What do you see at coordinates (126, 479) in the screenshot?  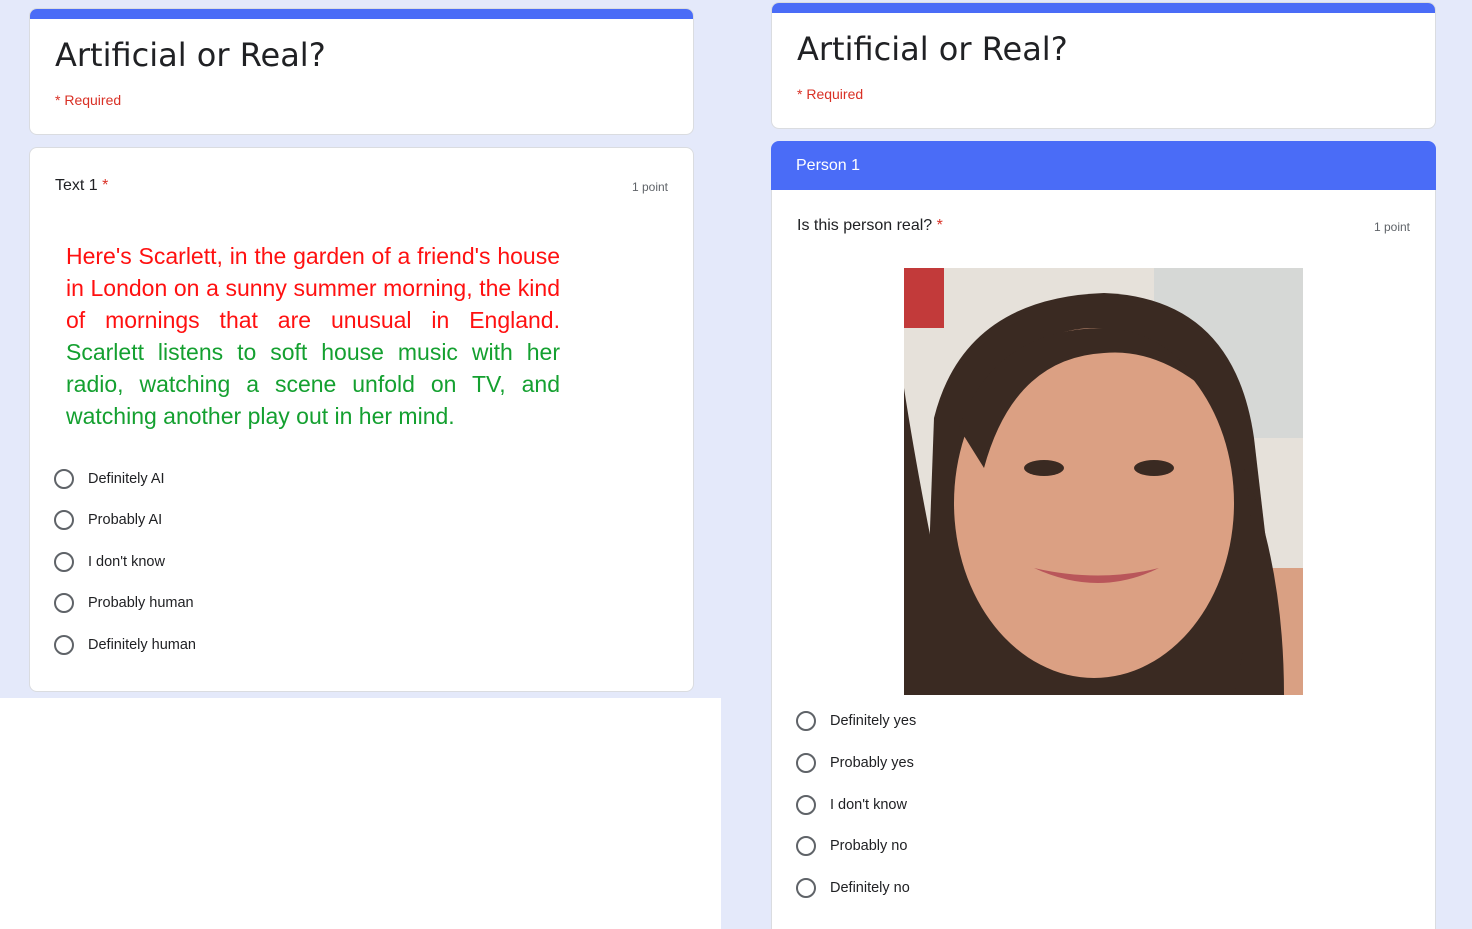 I see `option-label: Definitely AI` at bounding box center [126, 479].